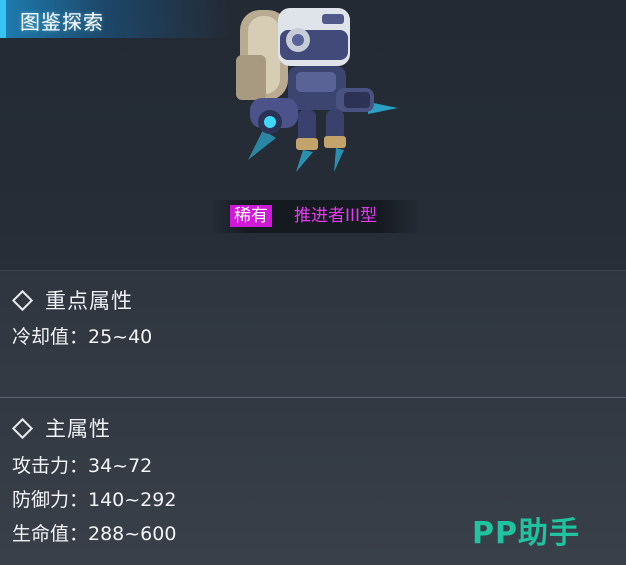  What do you see at coordinates (82, 466) in the screenshot?
I see `stat-attack: 攻击力：34~72` at bounding box center [82, 466].